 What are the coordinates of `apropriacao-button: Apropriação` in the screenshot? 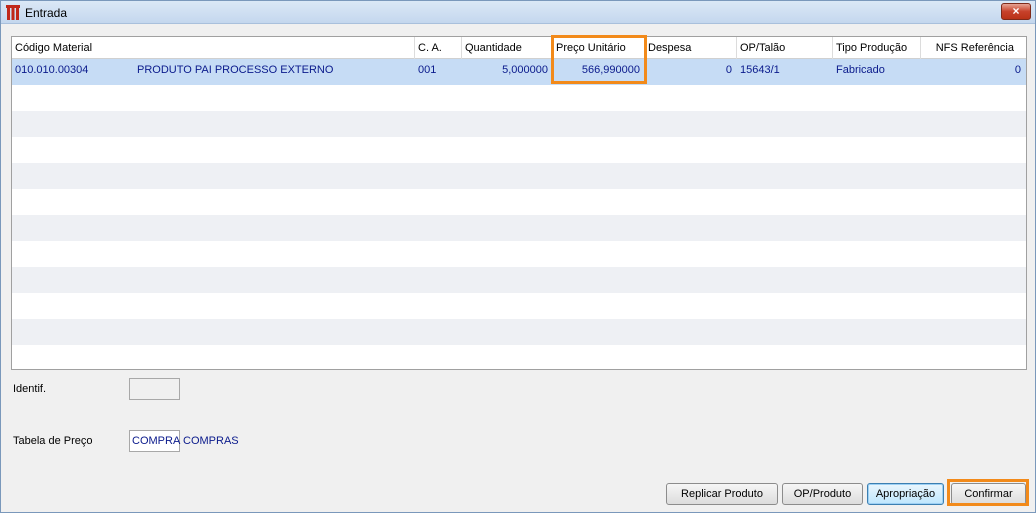 It's located at (905, 494).